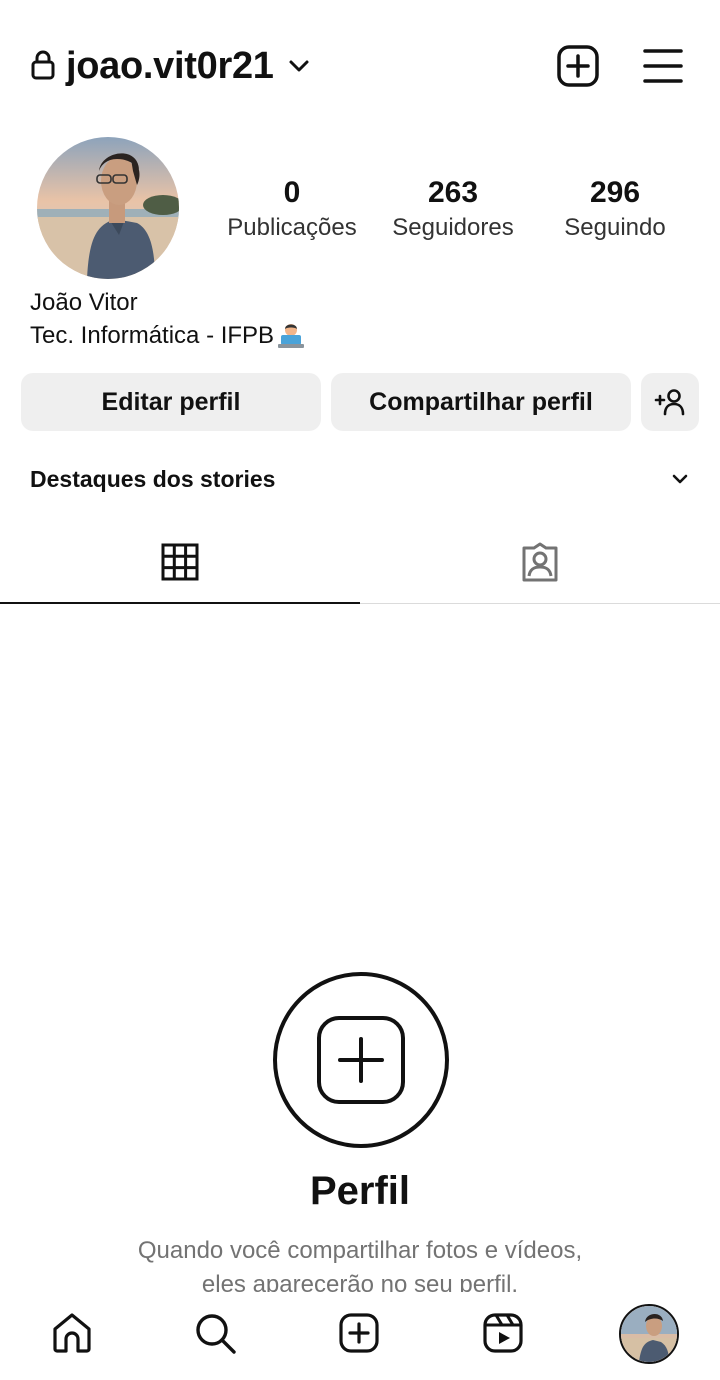  What do you see at coordinates (84, 302) in the screenshot?
I see `profile-name: João Vitor` at bounding box center [84, 302].